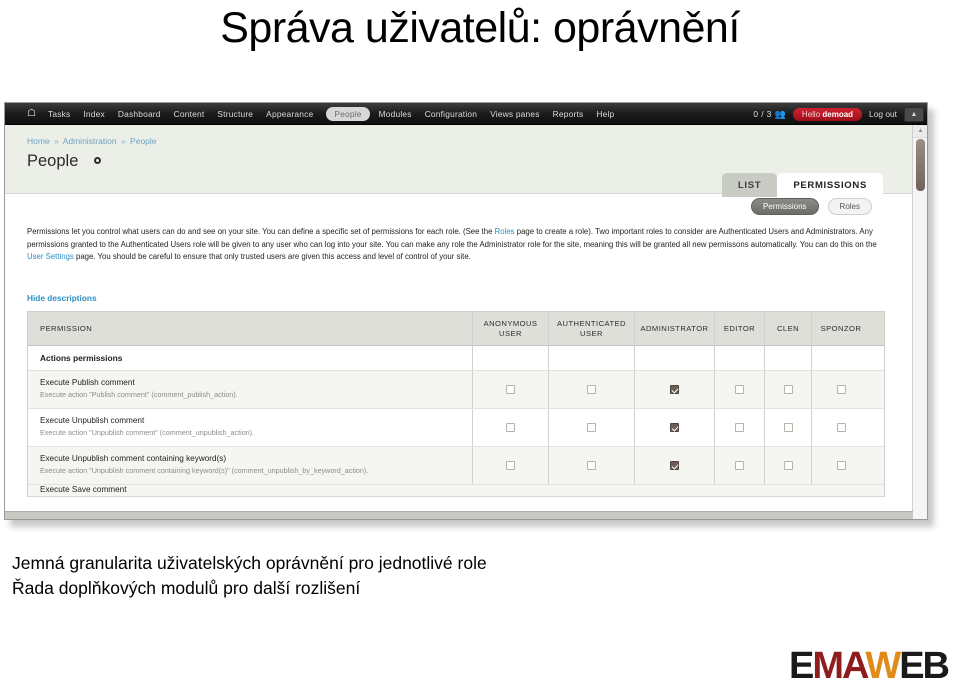 This screenshot has height=693, width=960. What do you see at coordinates (568, 114) in the screenshot?
I see `toolbar-item-reports: Reports` at bounding box center [568, 114].